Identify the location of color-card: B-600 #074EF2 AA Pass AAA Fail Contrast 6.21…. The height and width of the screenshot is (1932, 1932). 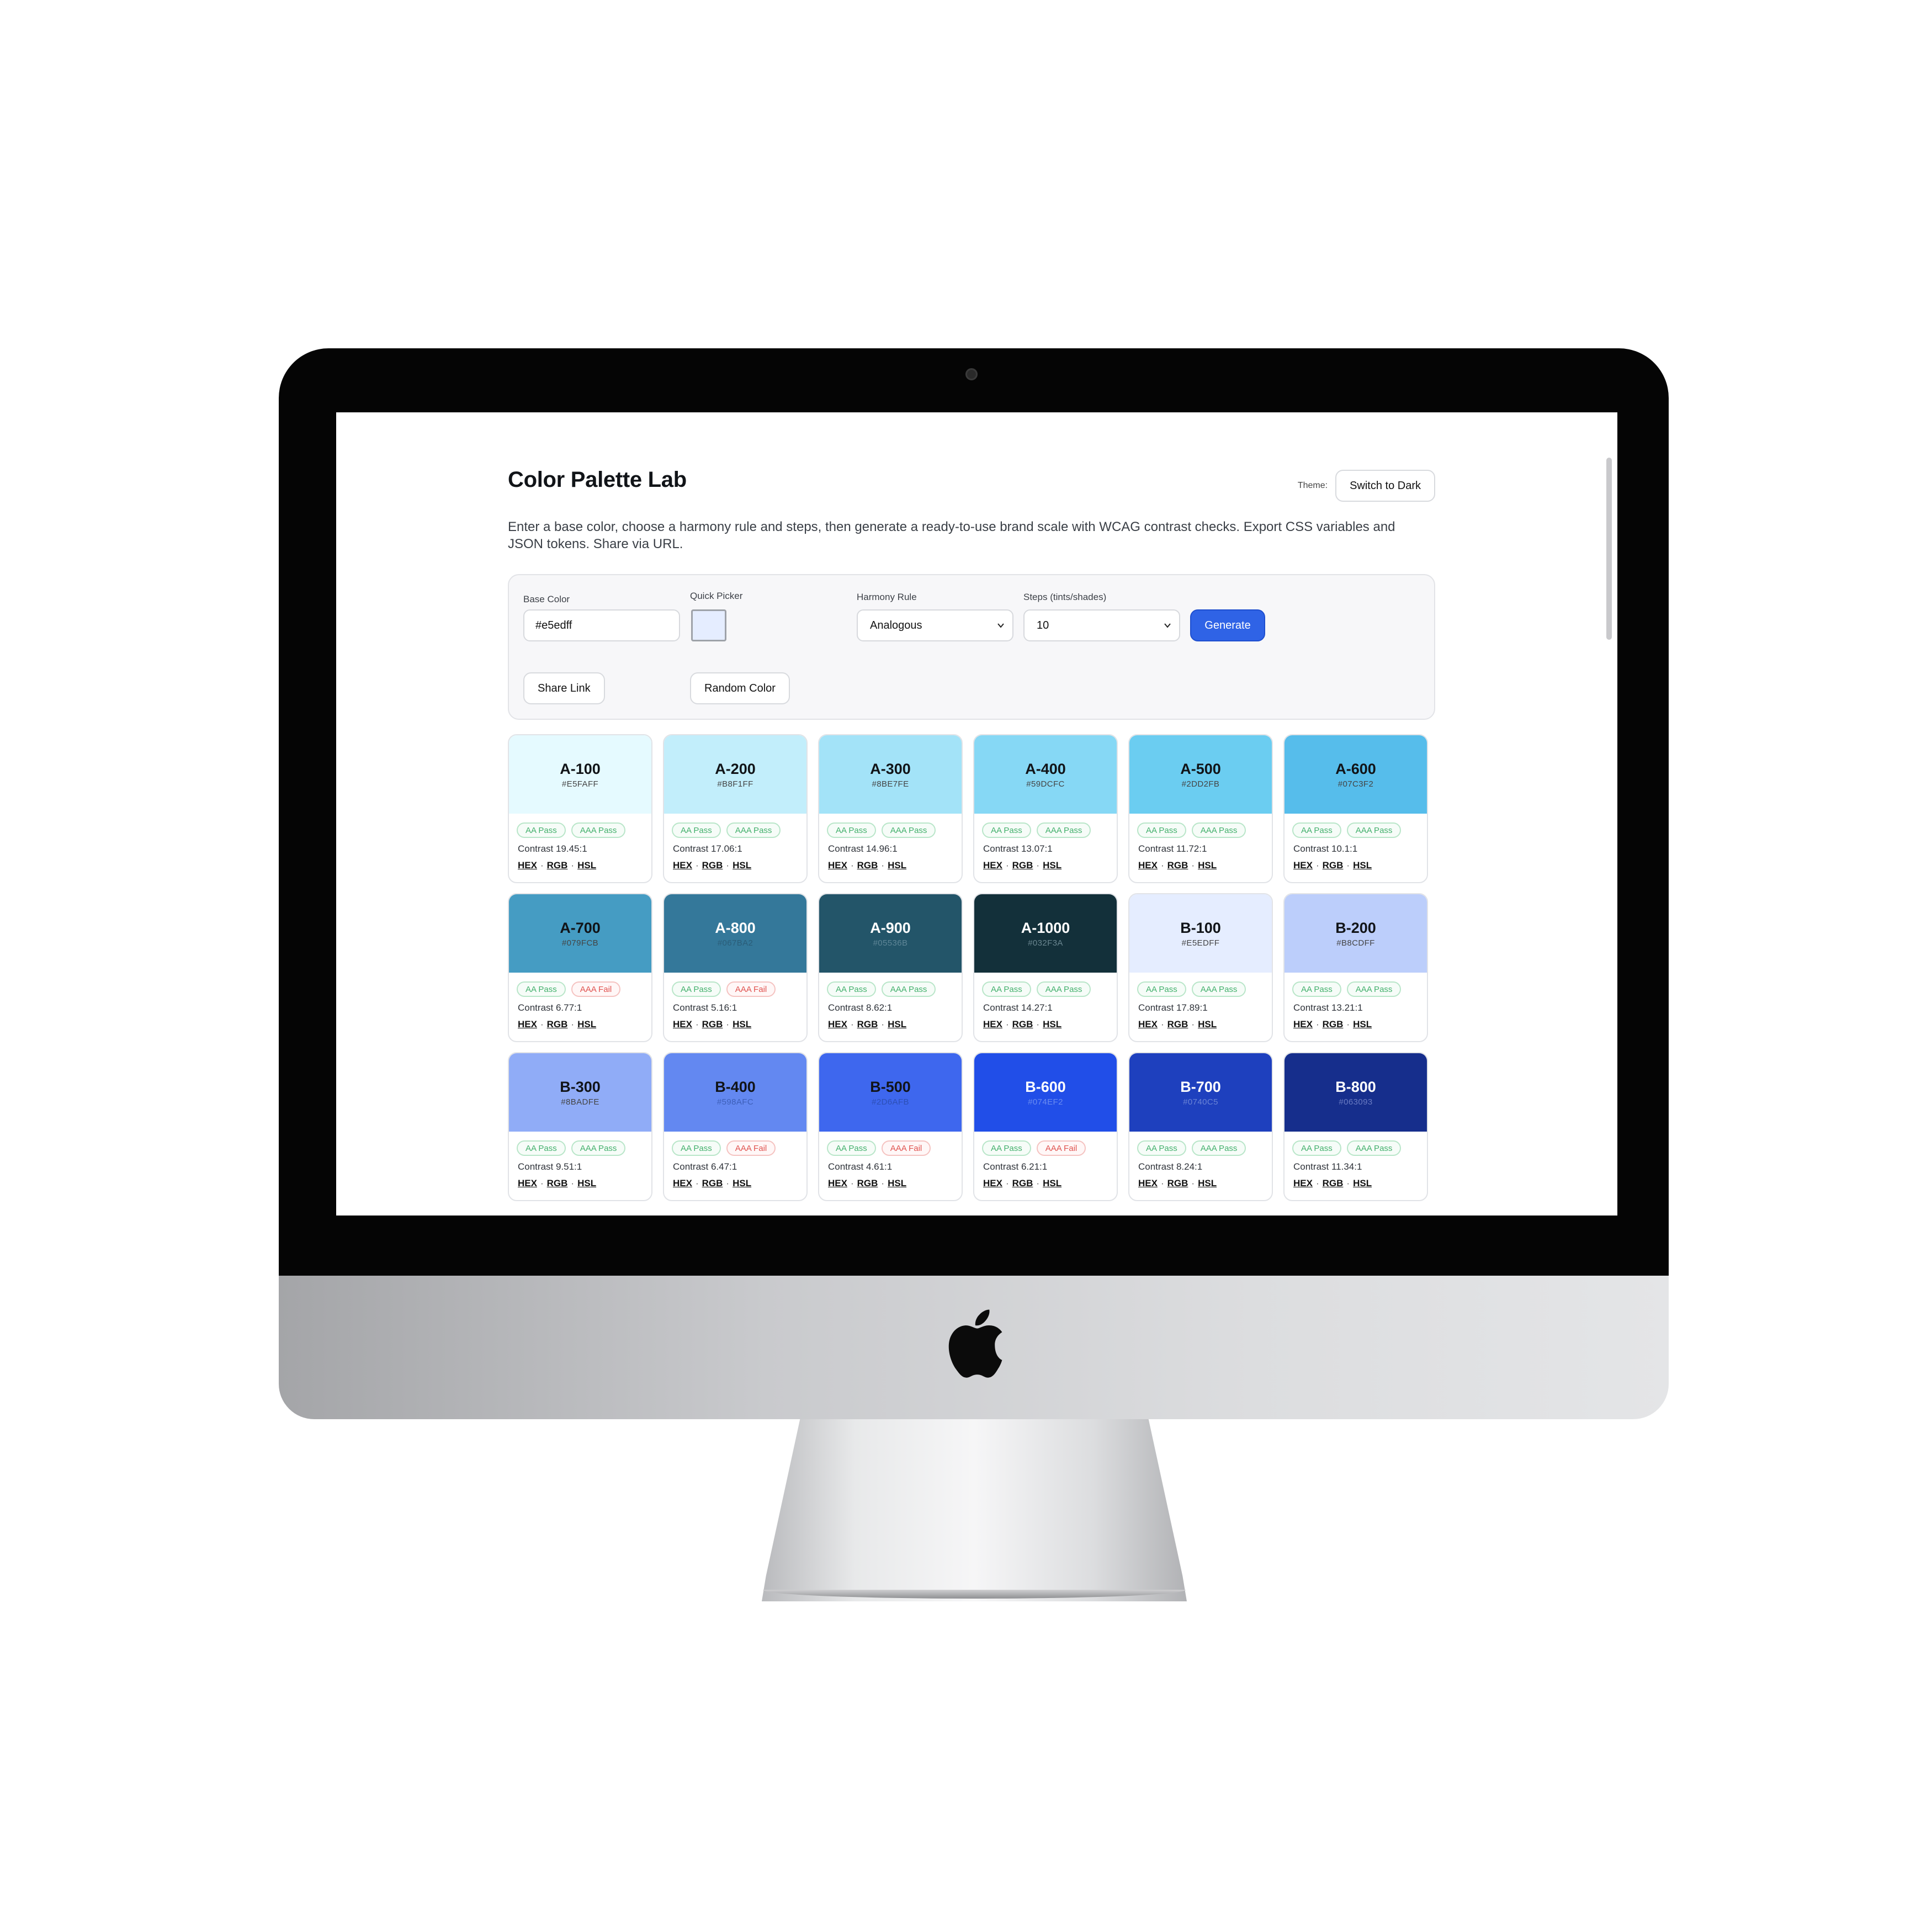
(1045, 1127).